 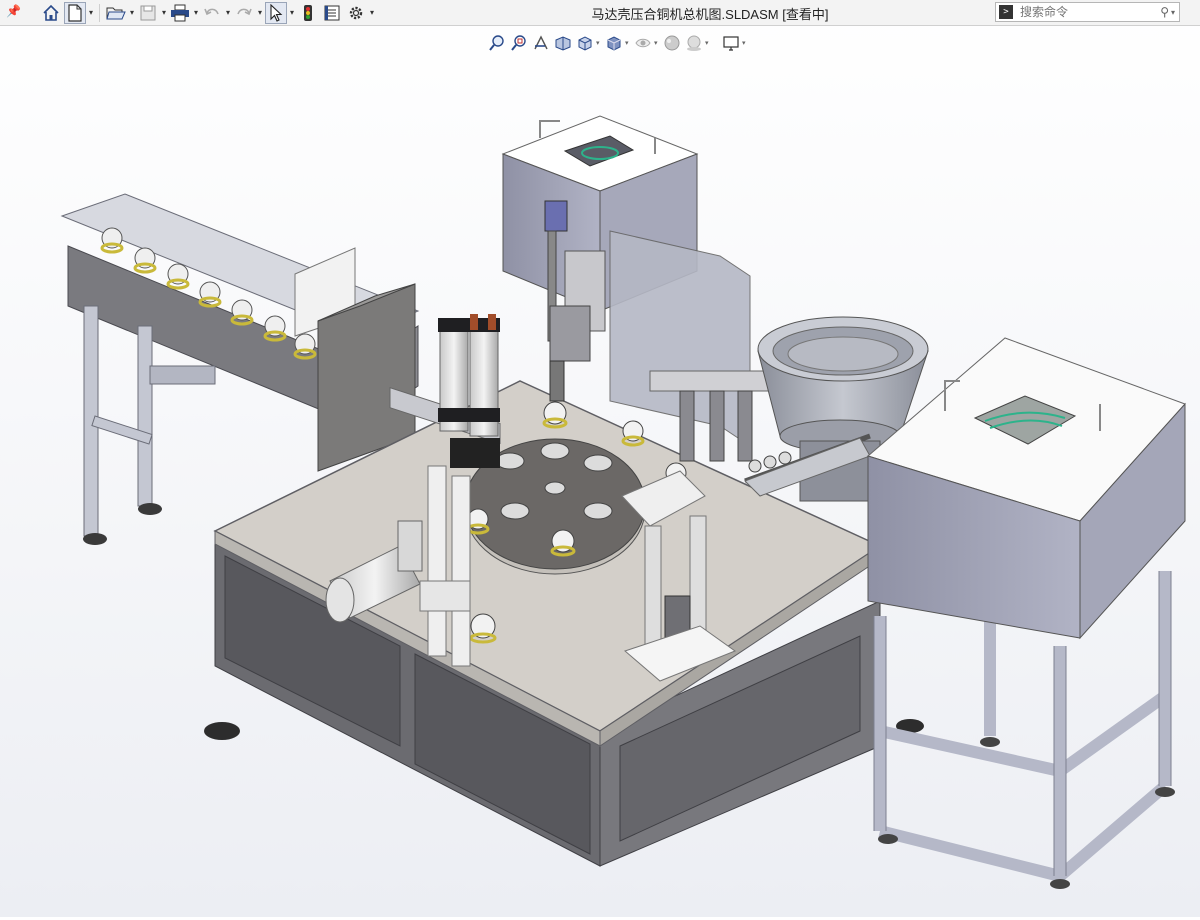 I want to click on save-icon, so click(x=148, y=13).